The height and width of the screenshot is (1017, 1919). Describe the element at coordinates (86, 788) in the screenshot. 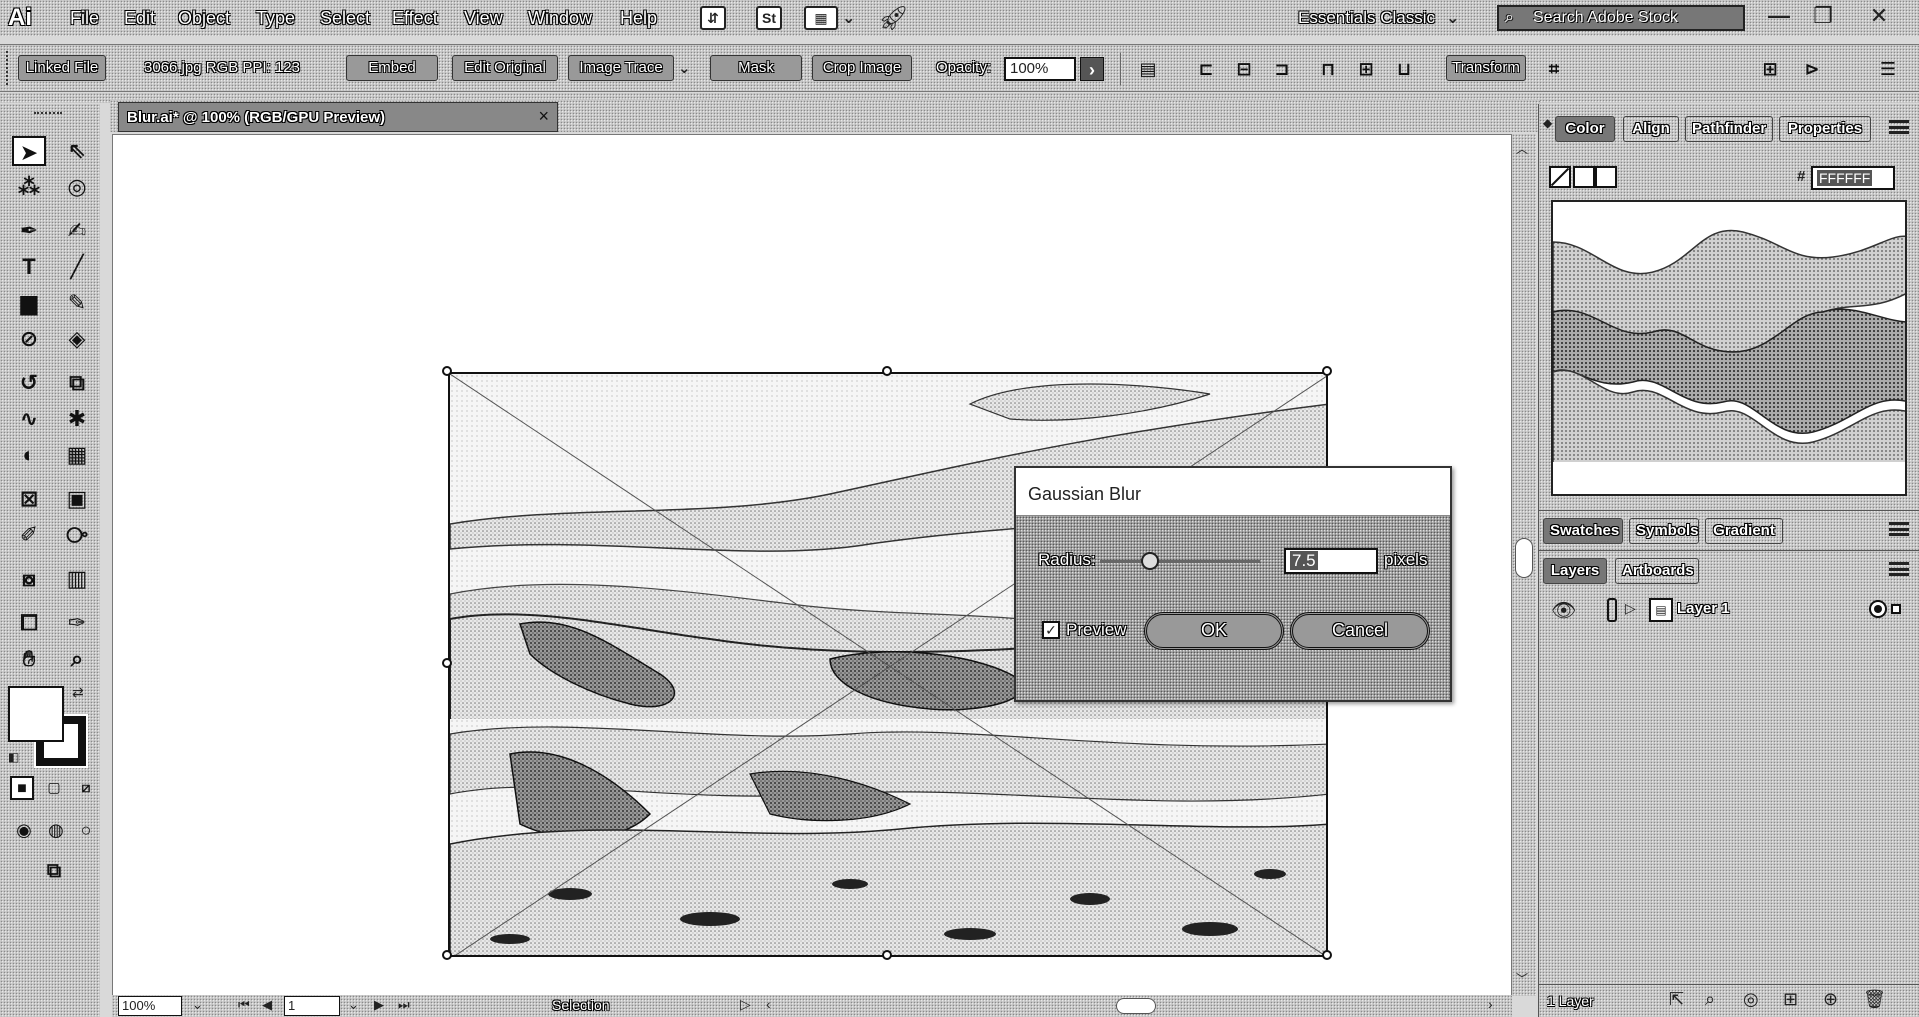

I see `none-mode-icon: ⧄` at that location.